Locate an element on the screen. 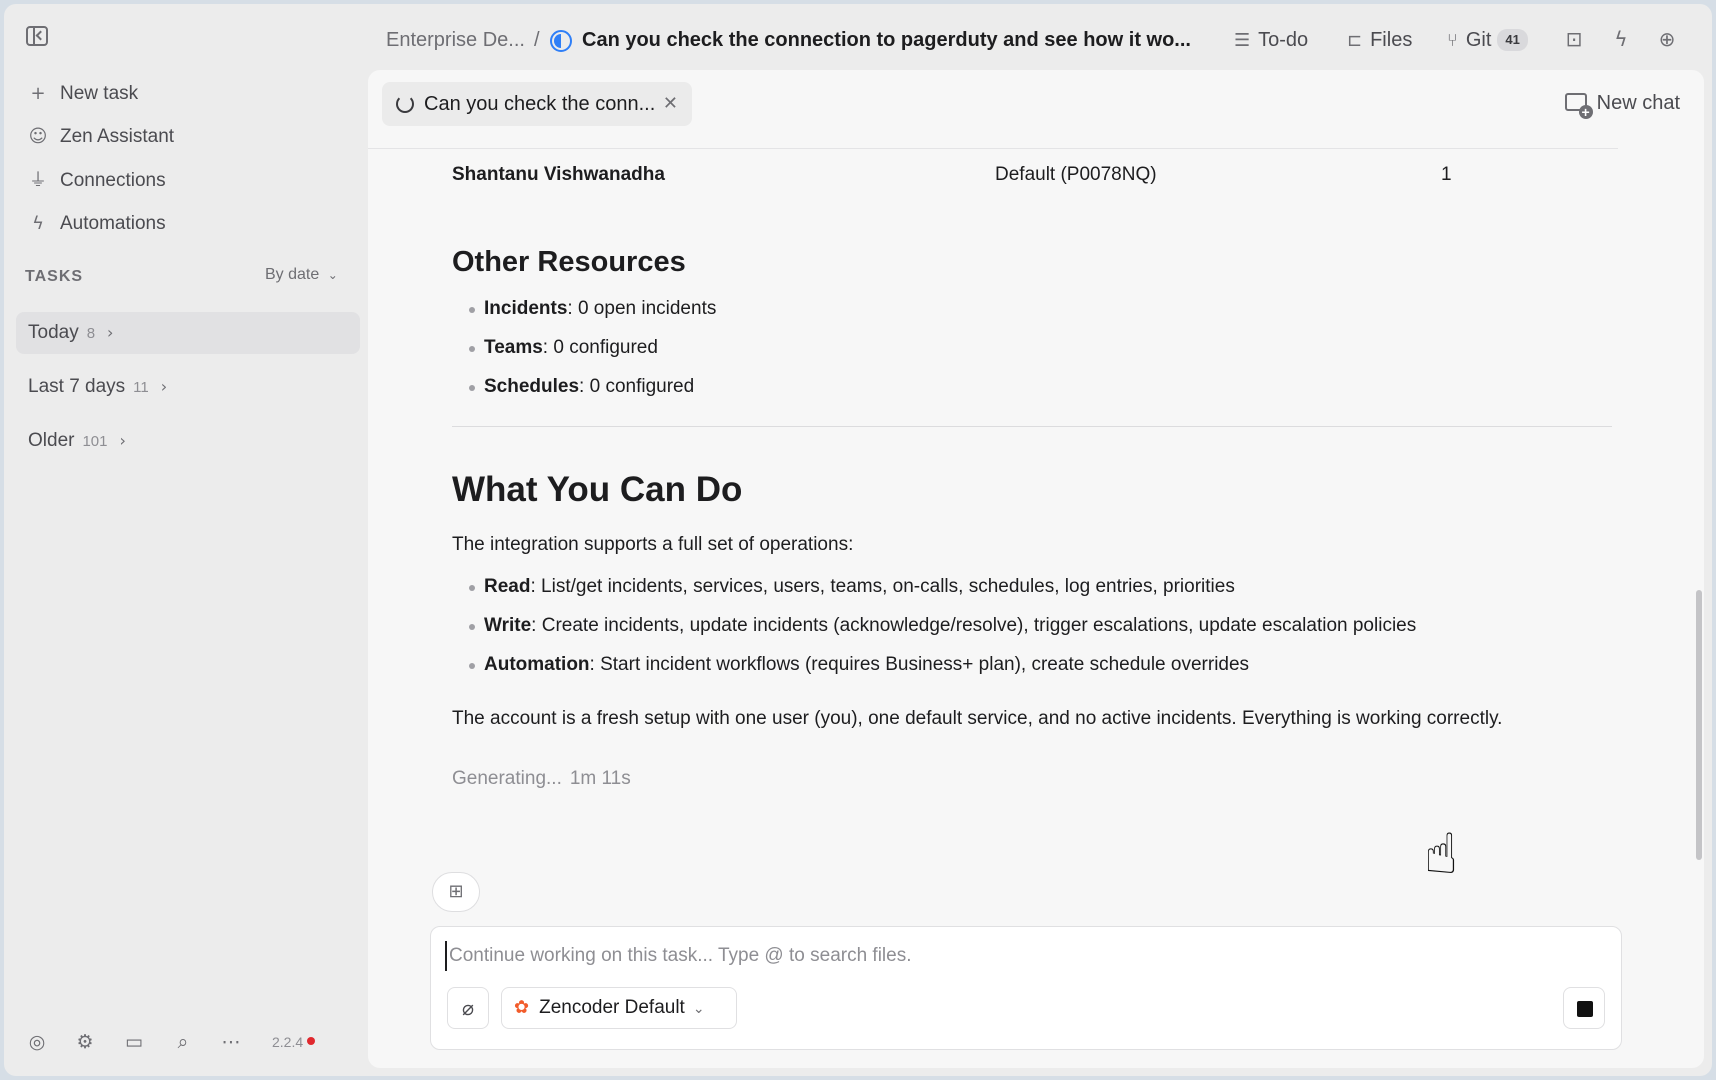 The height and width of the screenshot is (1080, 1716). sidebar-item-connections: ⏚ Connections is located at coordinates (96, 181).